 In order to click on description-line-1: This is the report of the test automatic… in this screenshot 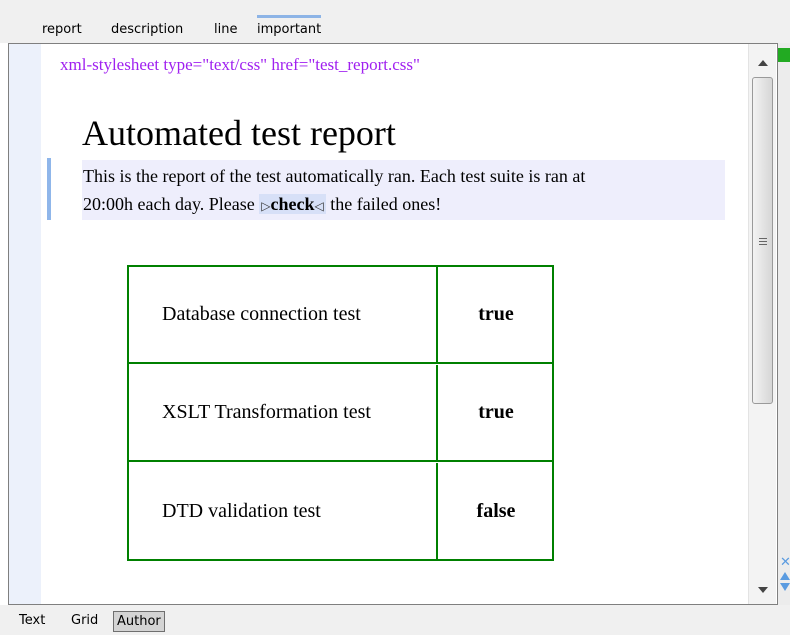, I will do `click(404, 176)`.